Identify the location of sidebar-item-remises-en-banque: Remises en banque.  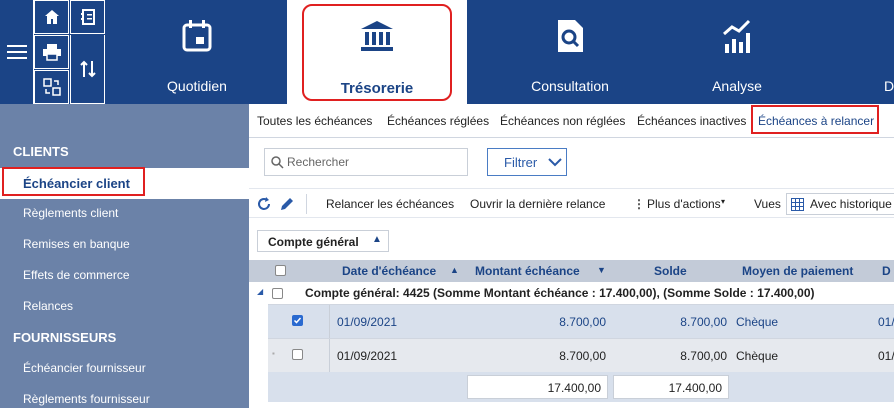
(76, 244).